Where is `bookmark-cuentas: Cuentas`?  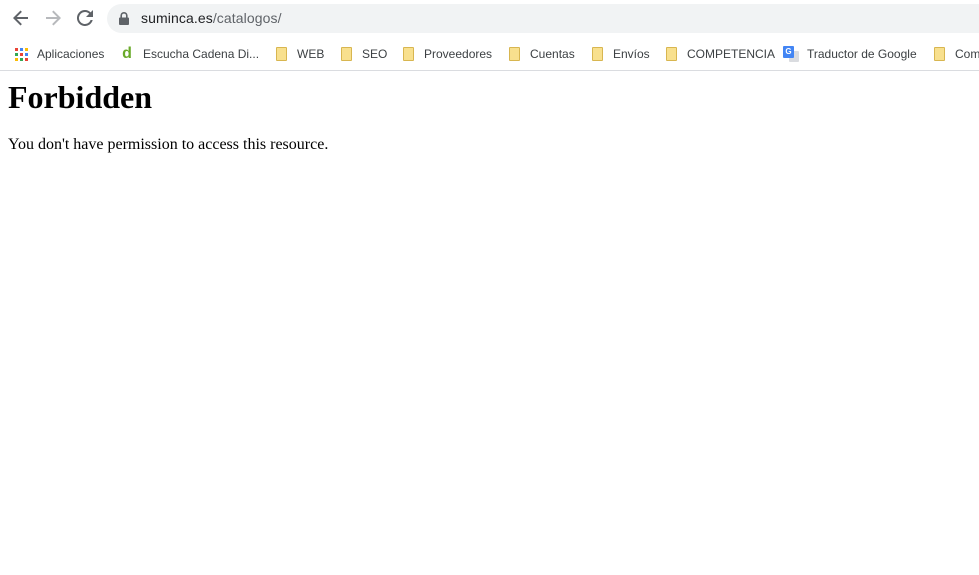
bookmark-cuentas: Cuentas is located at coordinates (540, 54).